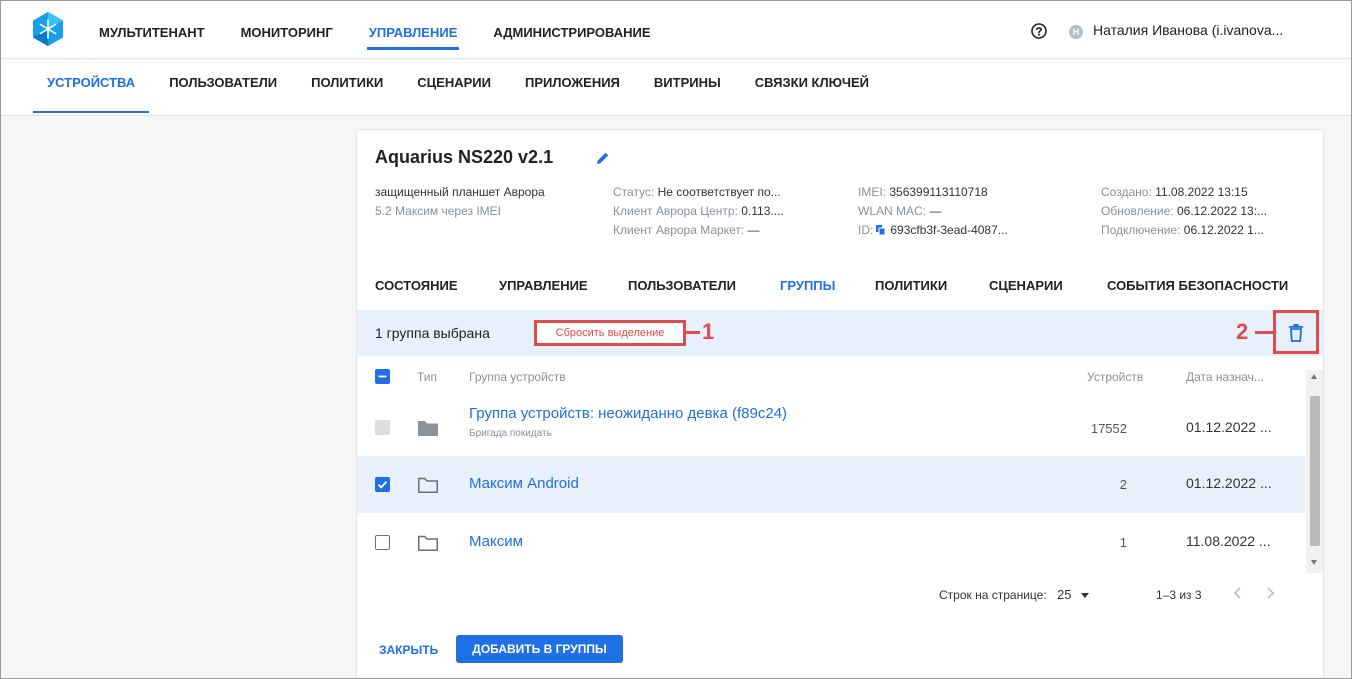 The width and height of the screenshot is (1352, 679). Describe the element at coordinates (603, 158) in the screenshot. I see `edit-icon` at that location.